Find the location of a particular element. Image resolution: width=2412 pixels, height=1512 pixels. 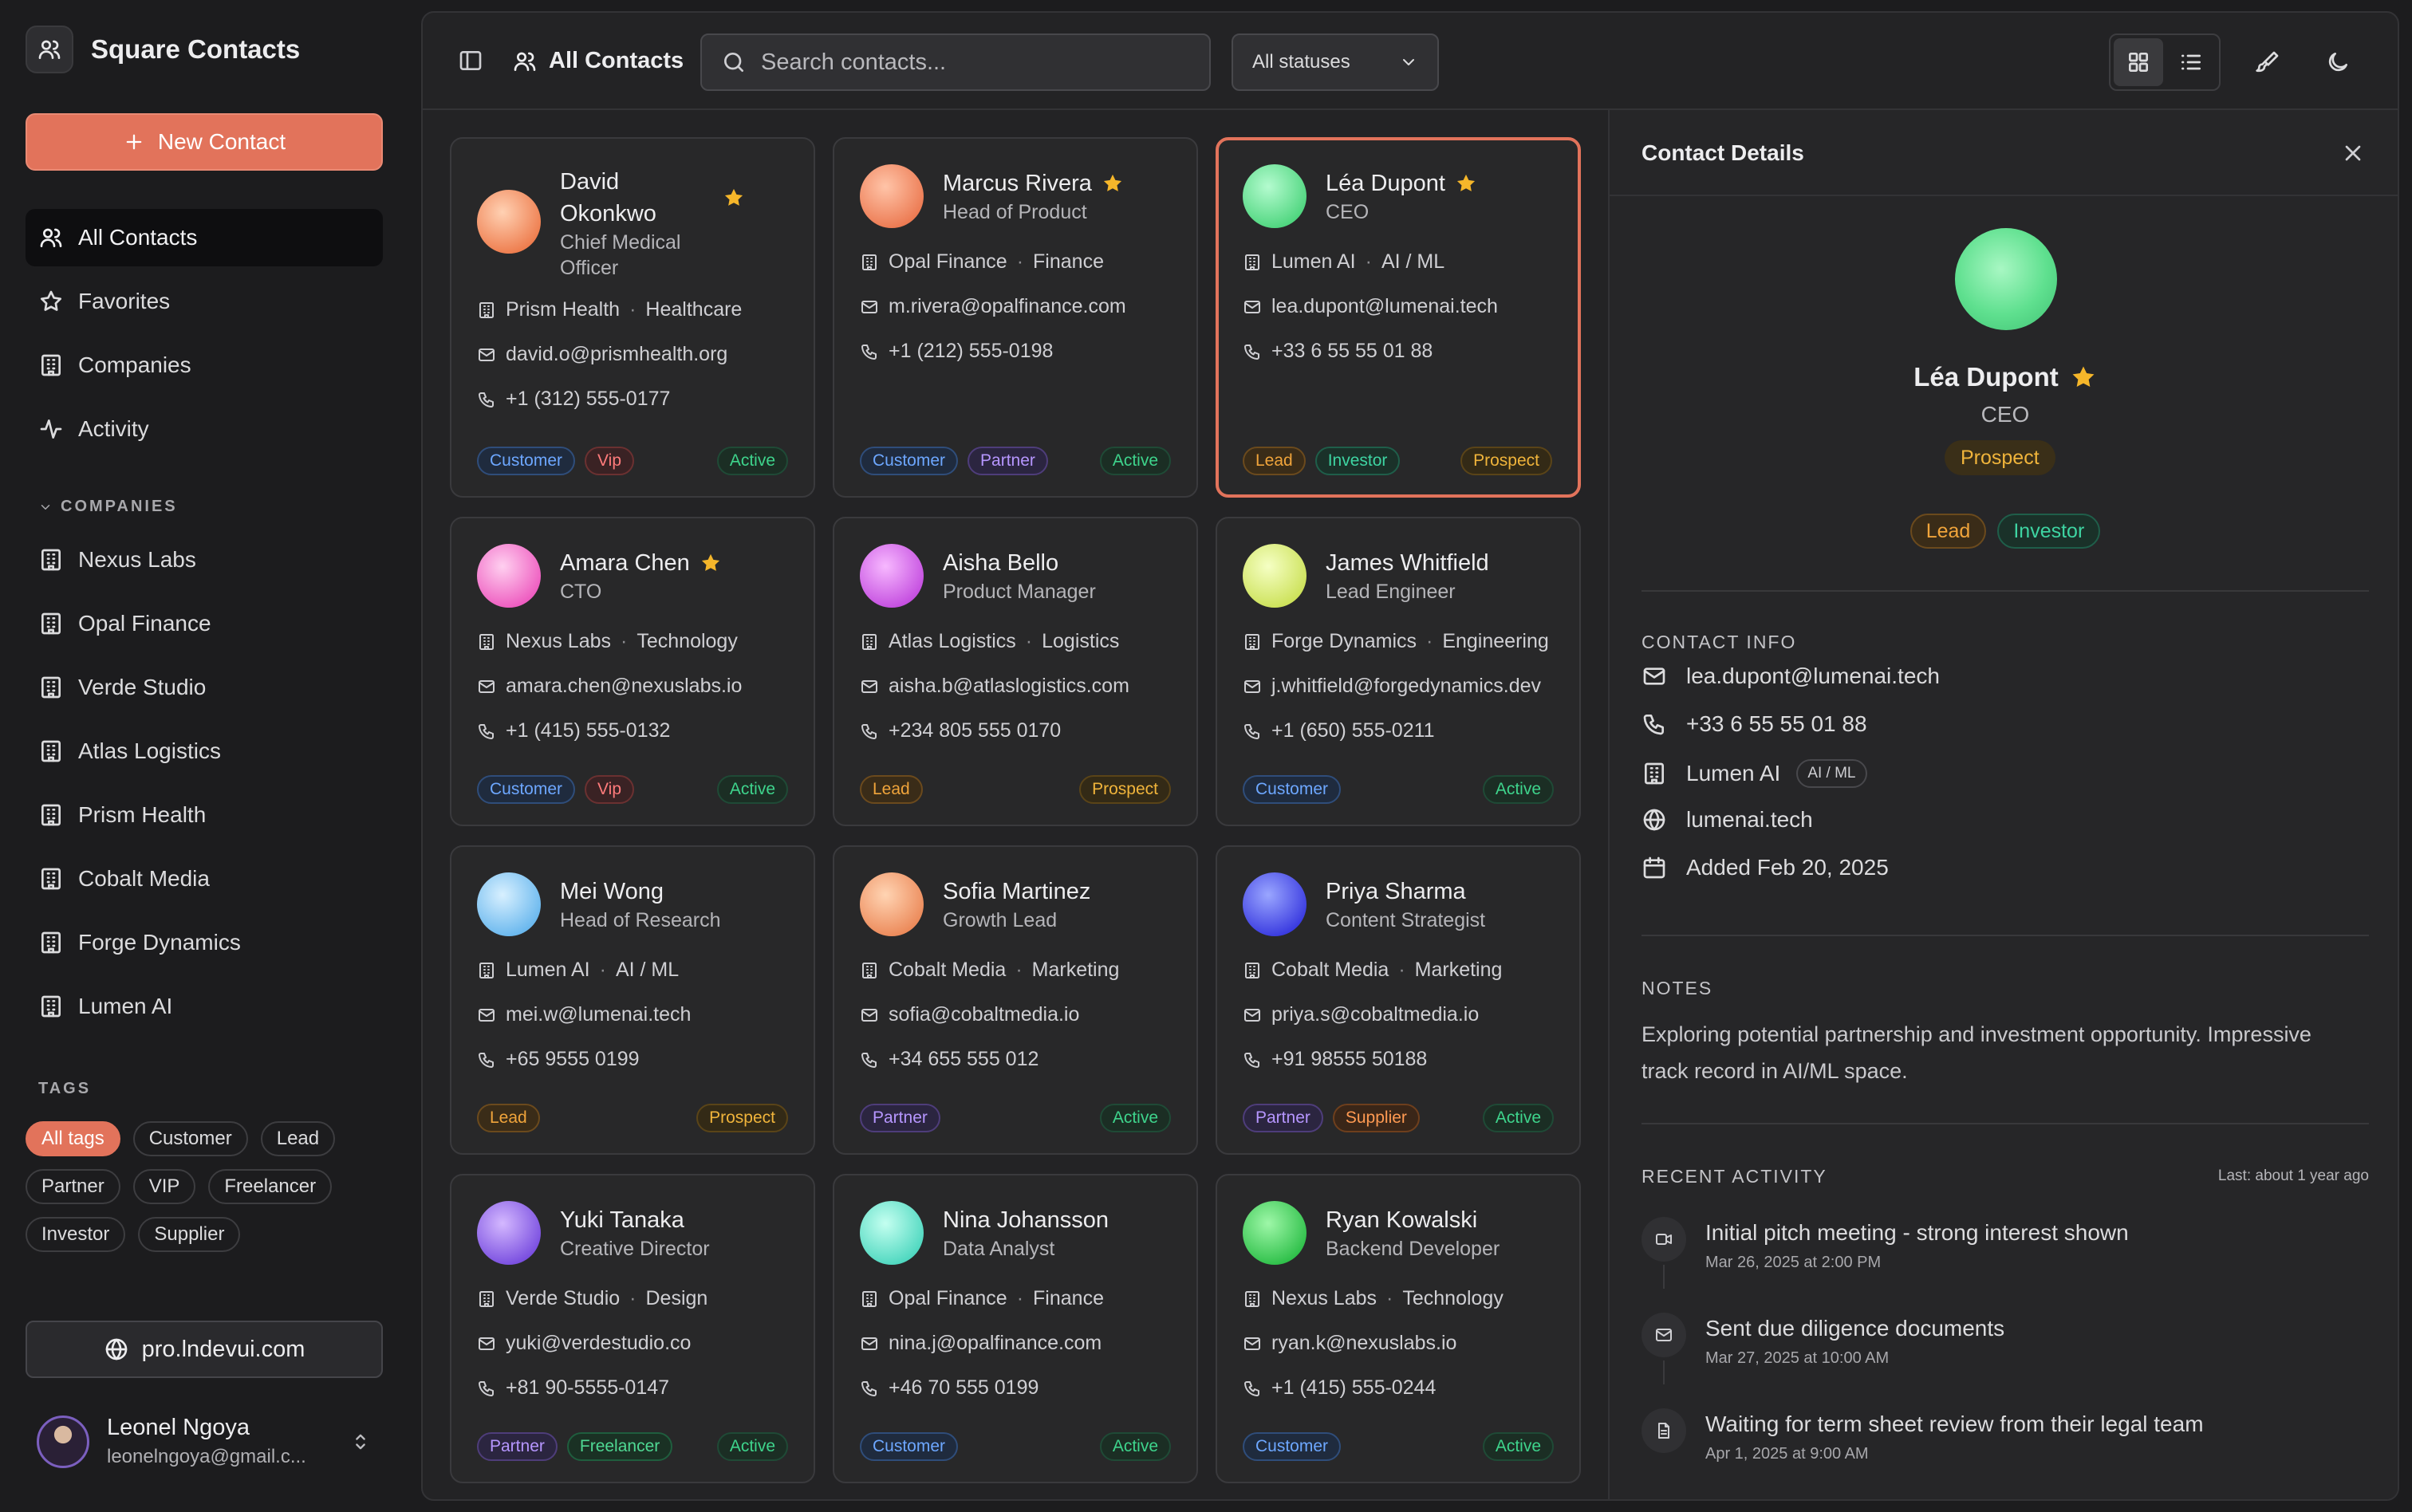

search-input is located at coordinates (977, 62).